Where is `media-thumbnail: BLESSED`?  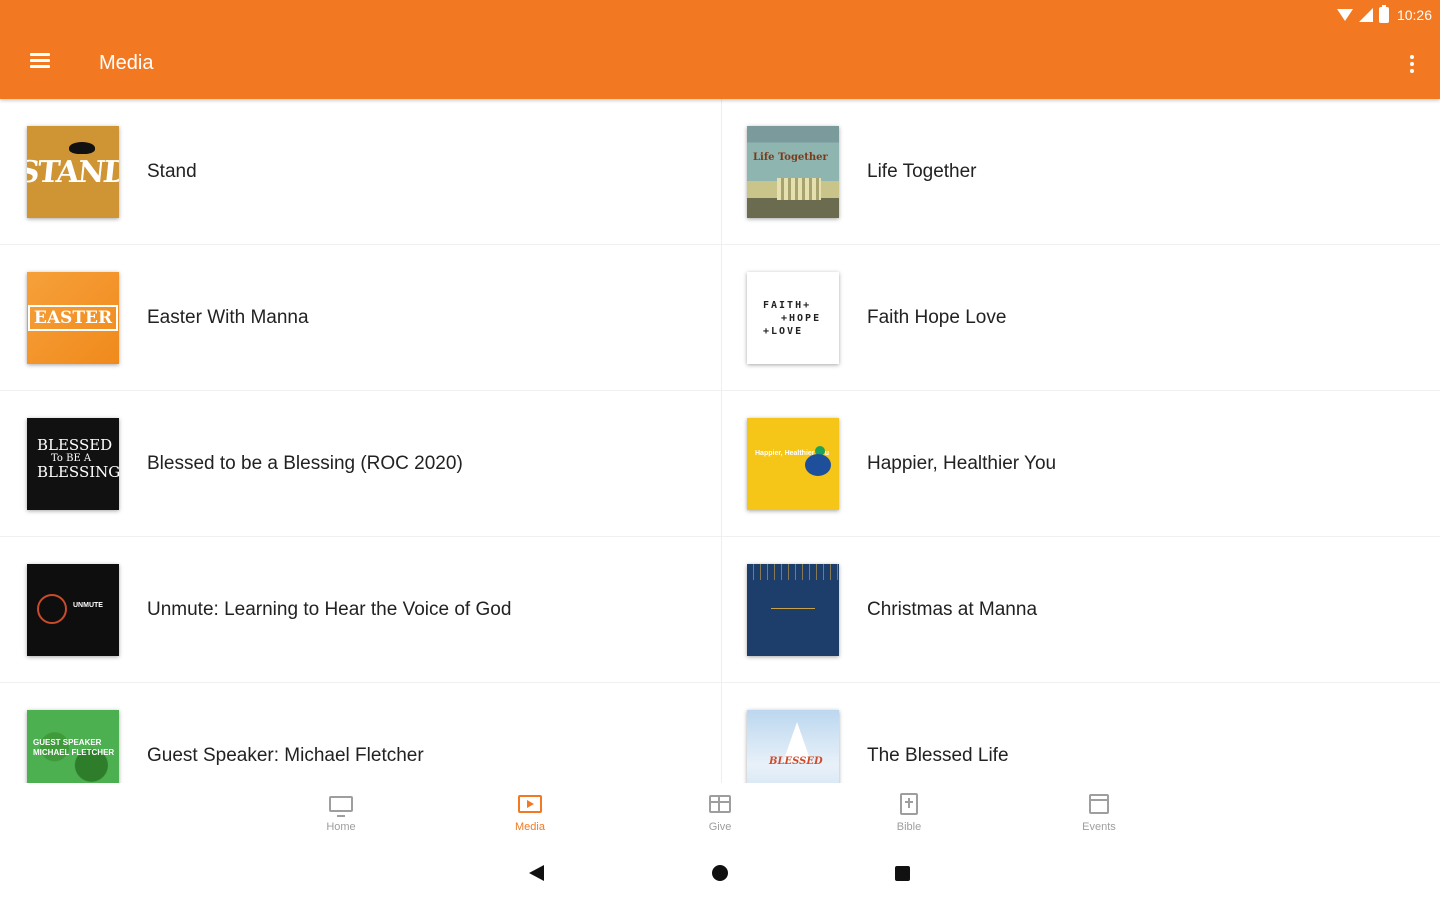
media-thumbnail: BLESSED is located at coordinates (793, 746).